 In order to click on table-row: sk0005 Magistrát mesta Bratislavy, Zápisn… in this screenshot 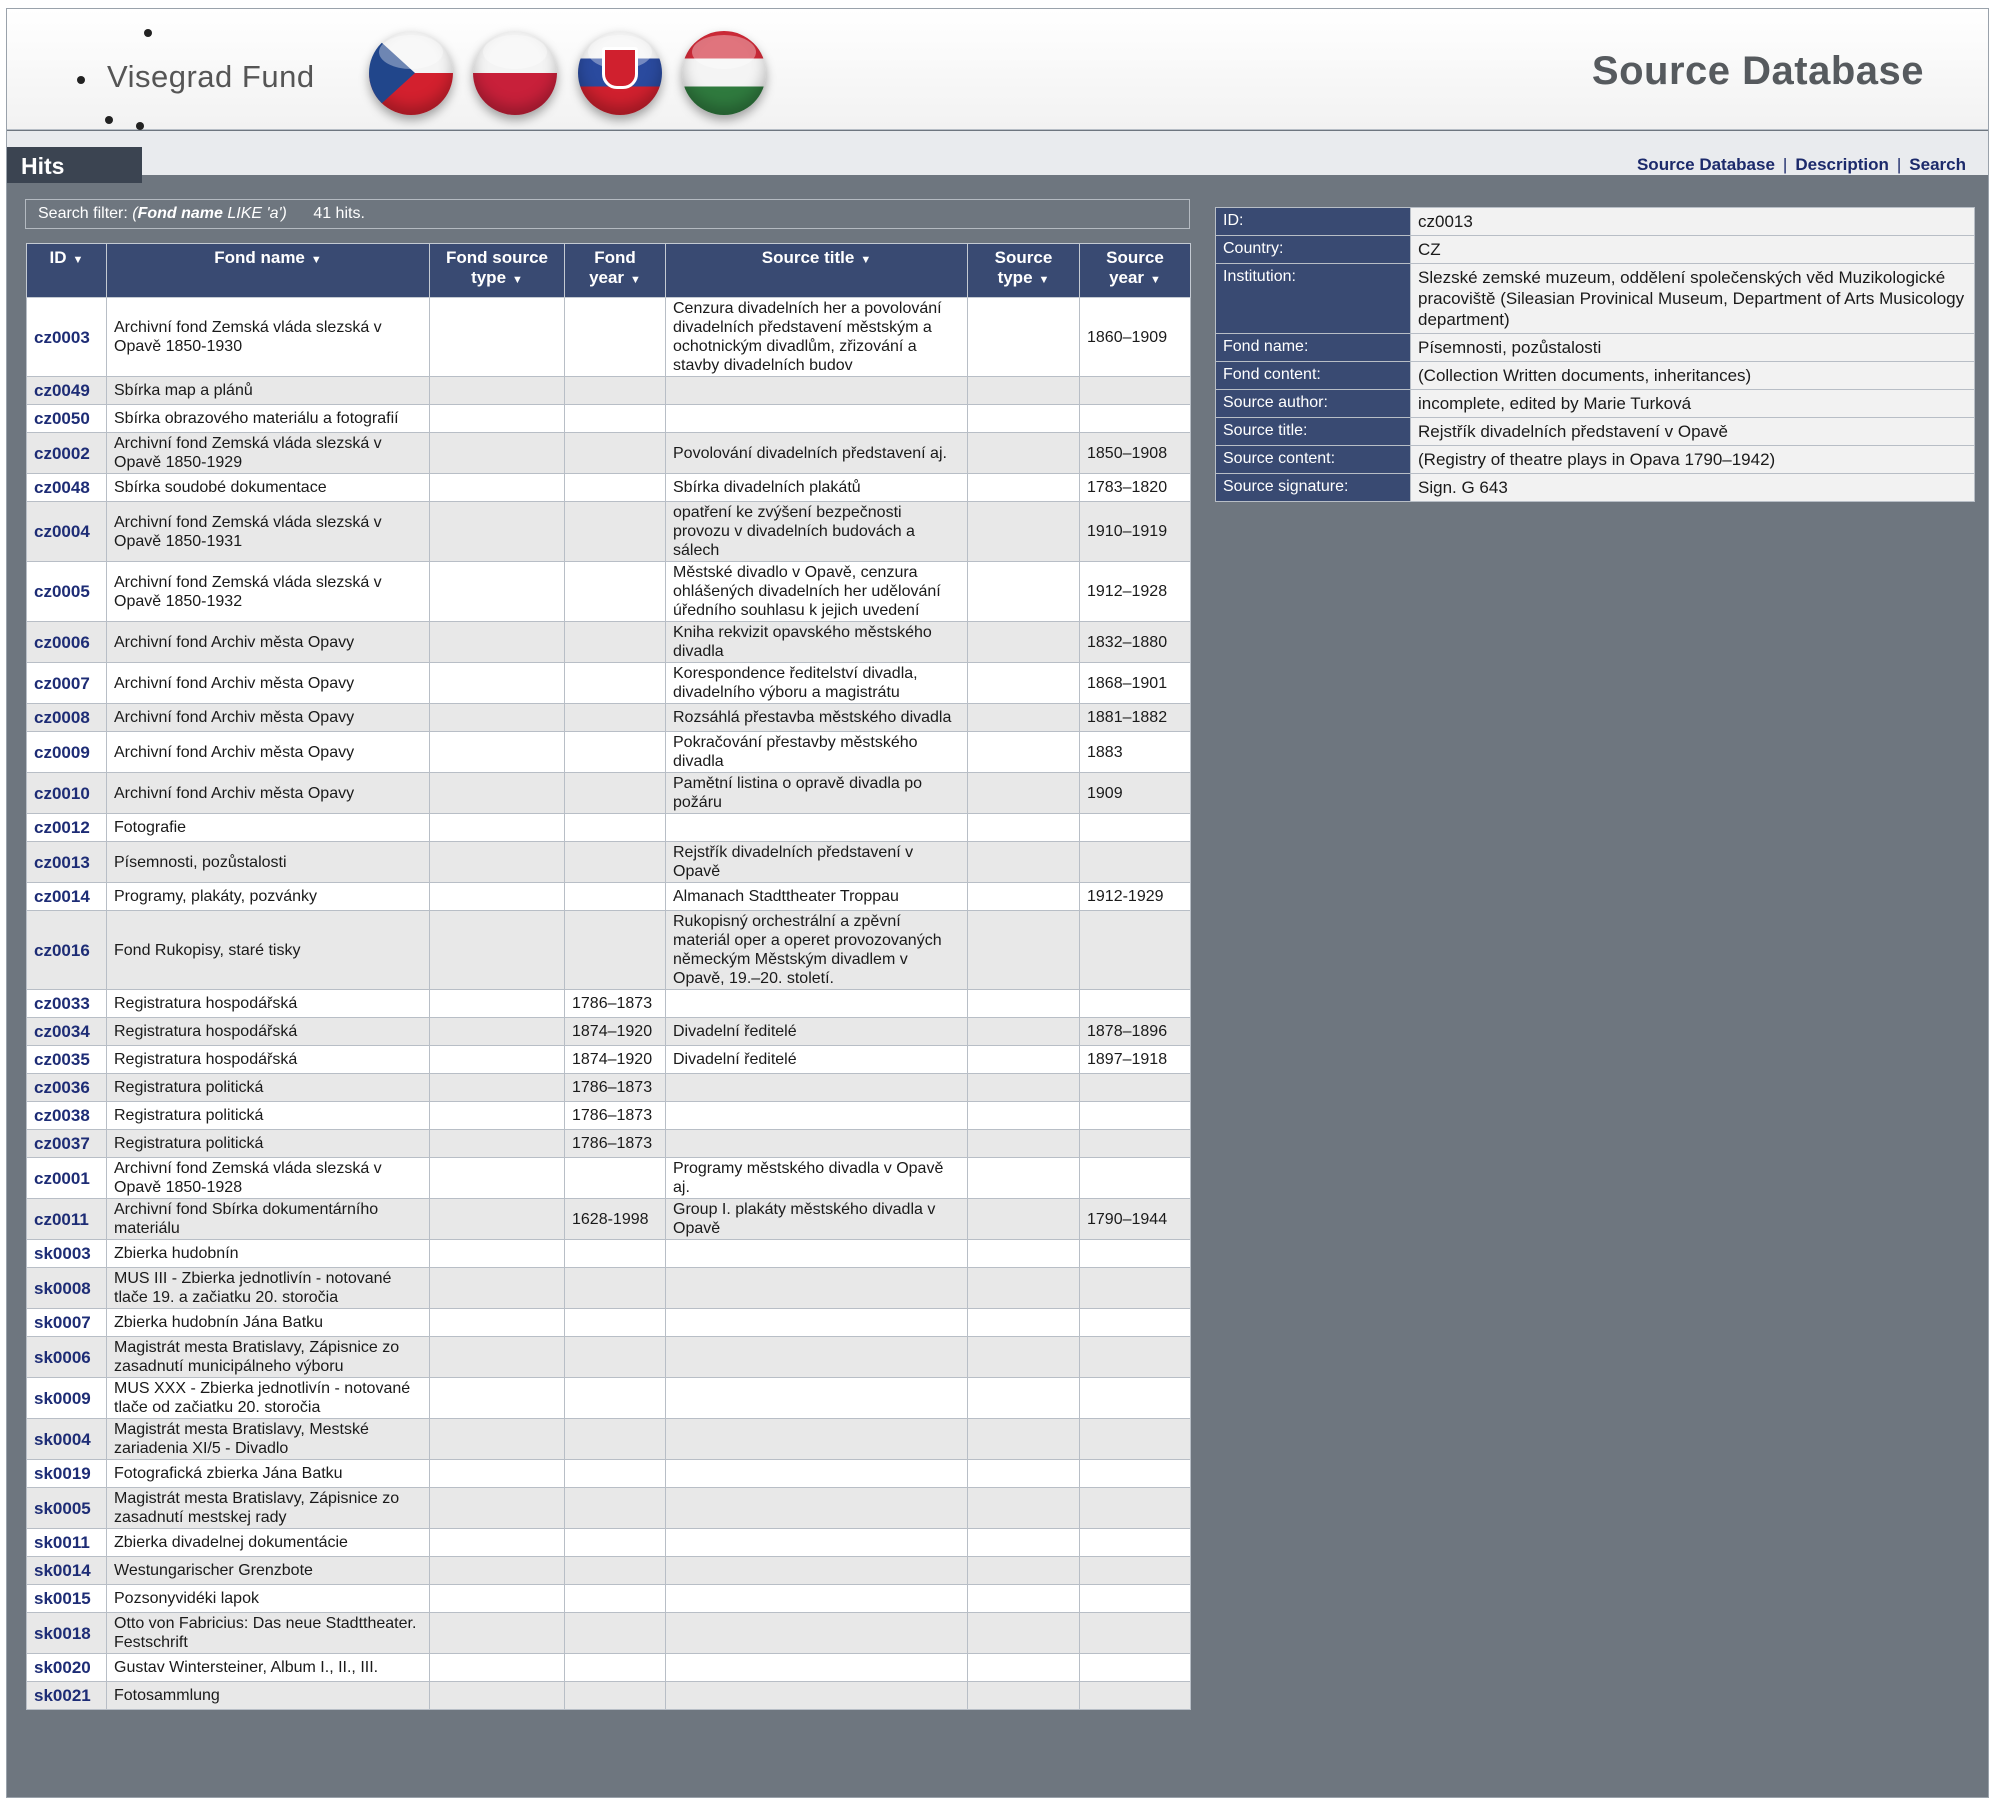, I will do `click(608, 1508)`.